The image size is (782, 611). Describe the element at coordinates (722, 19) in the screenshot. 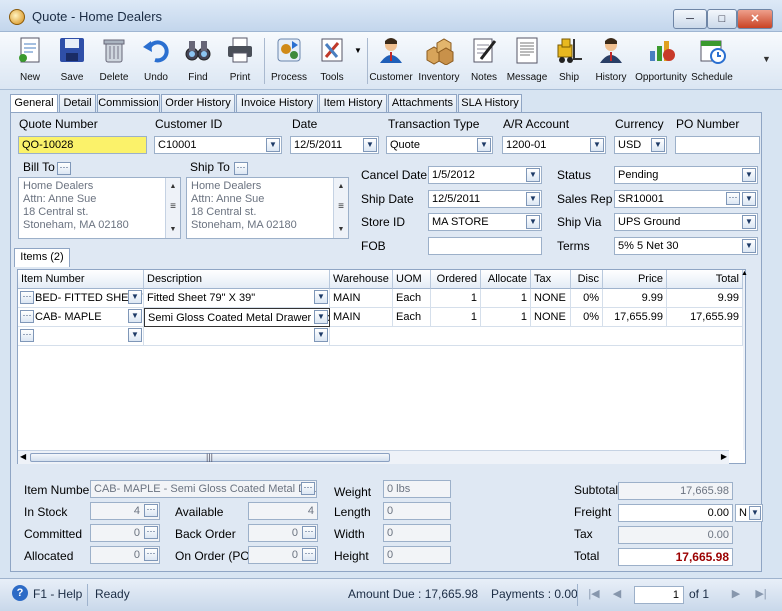

I see `maximize-button: □` at that location.